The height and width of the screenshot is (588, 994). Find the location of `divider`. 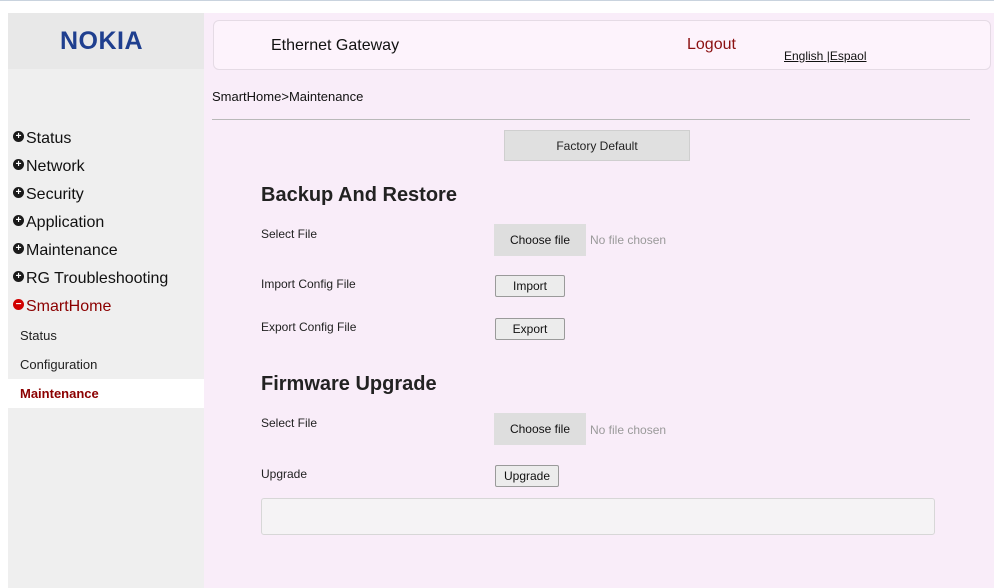

divider is located at coordinates (591, 119).